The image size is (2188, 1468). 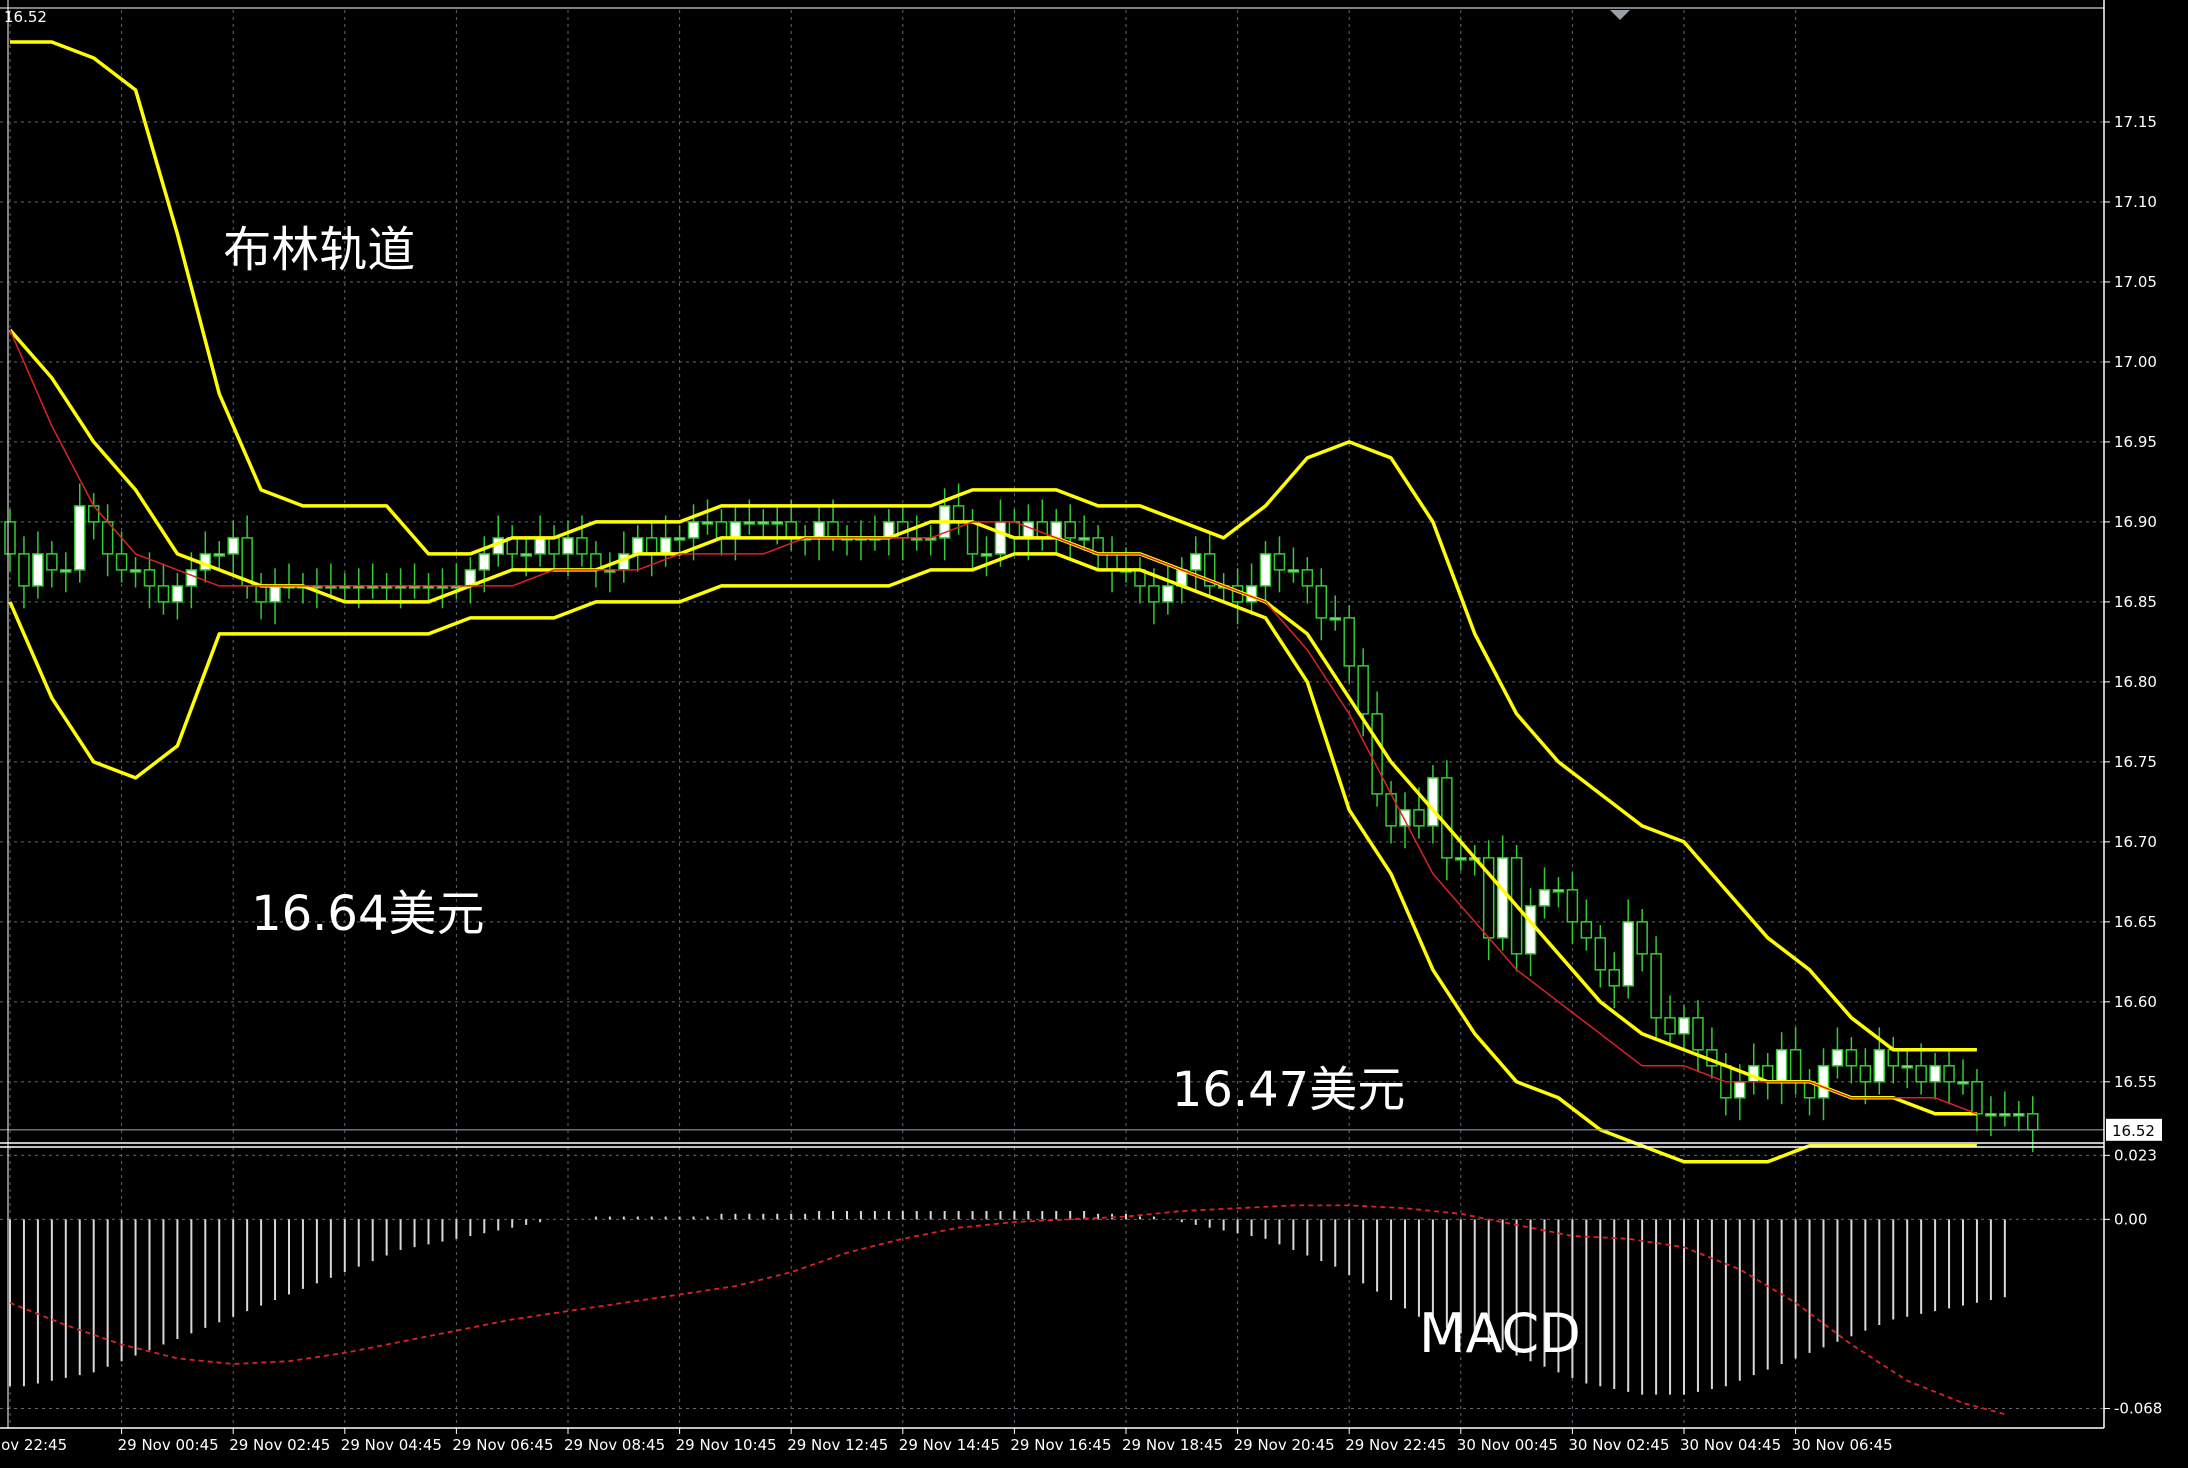 I want to click on price-y-tick-label: 17.15, so click(x=2135, y=122).